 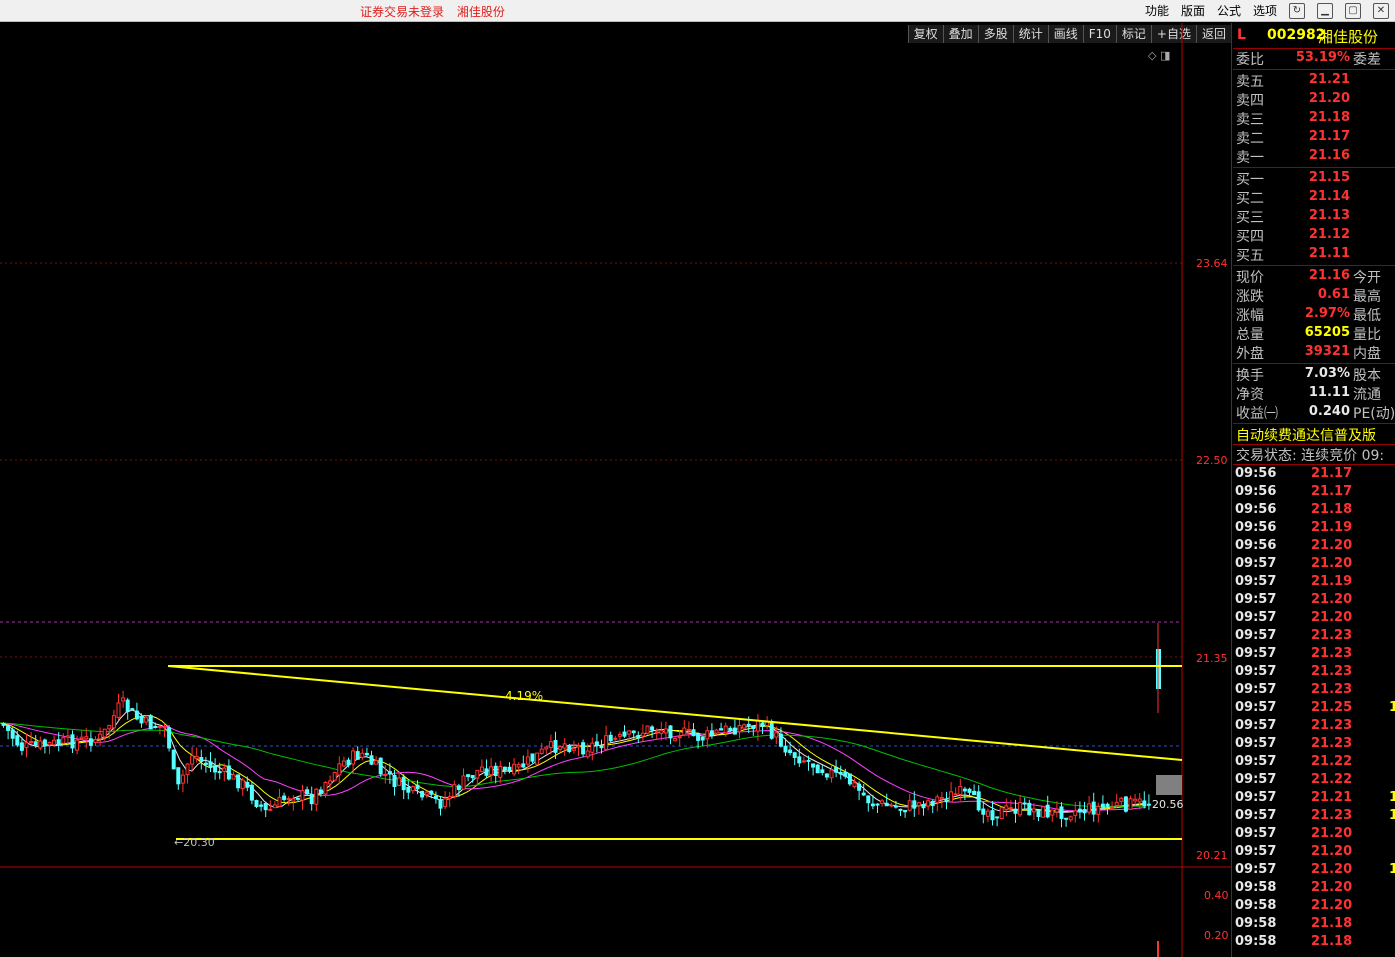 What do you see at coordinates (1314, 564) in the screenshot?
I see `tick-row: 09:57 21.20` at bounding box center [1314, 564].